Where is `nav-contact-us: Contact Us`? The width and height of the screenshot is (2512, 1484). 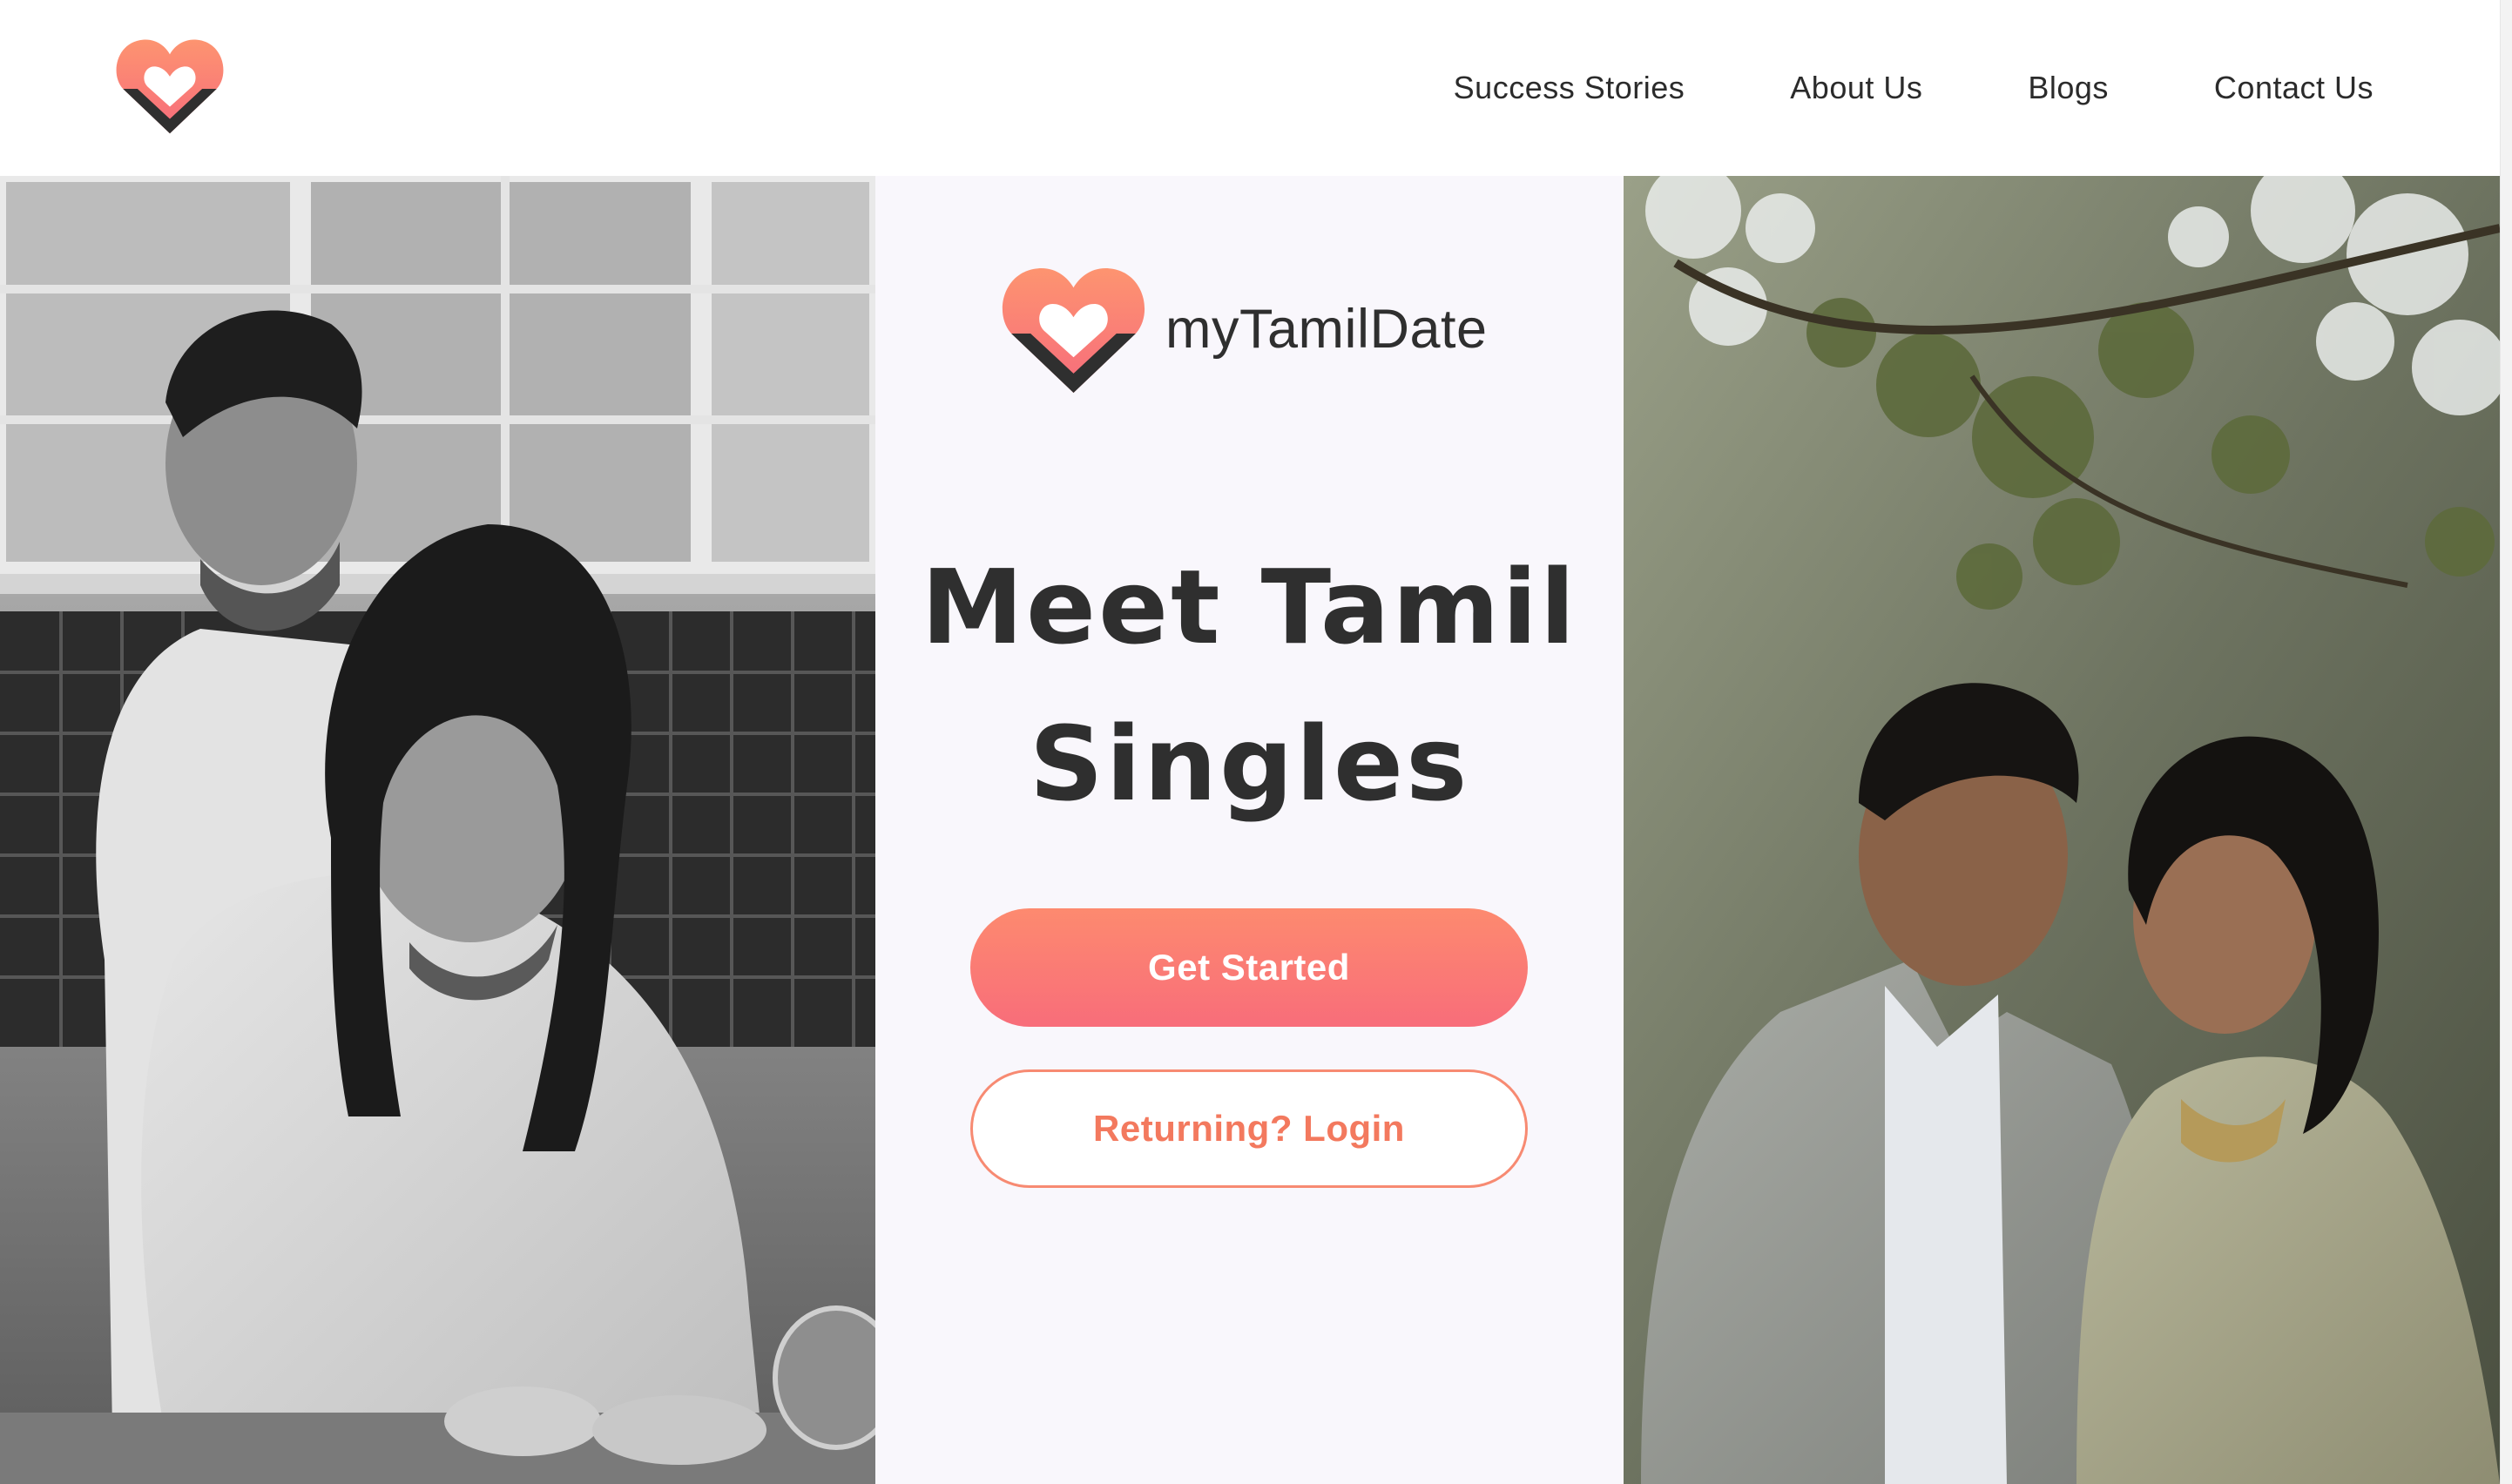
nav-contact-us: Contact Us is located at coordinates (2294, 88).